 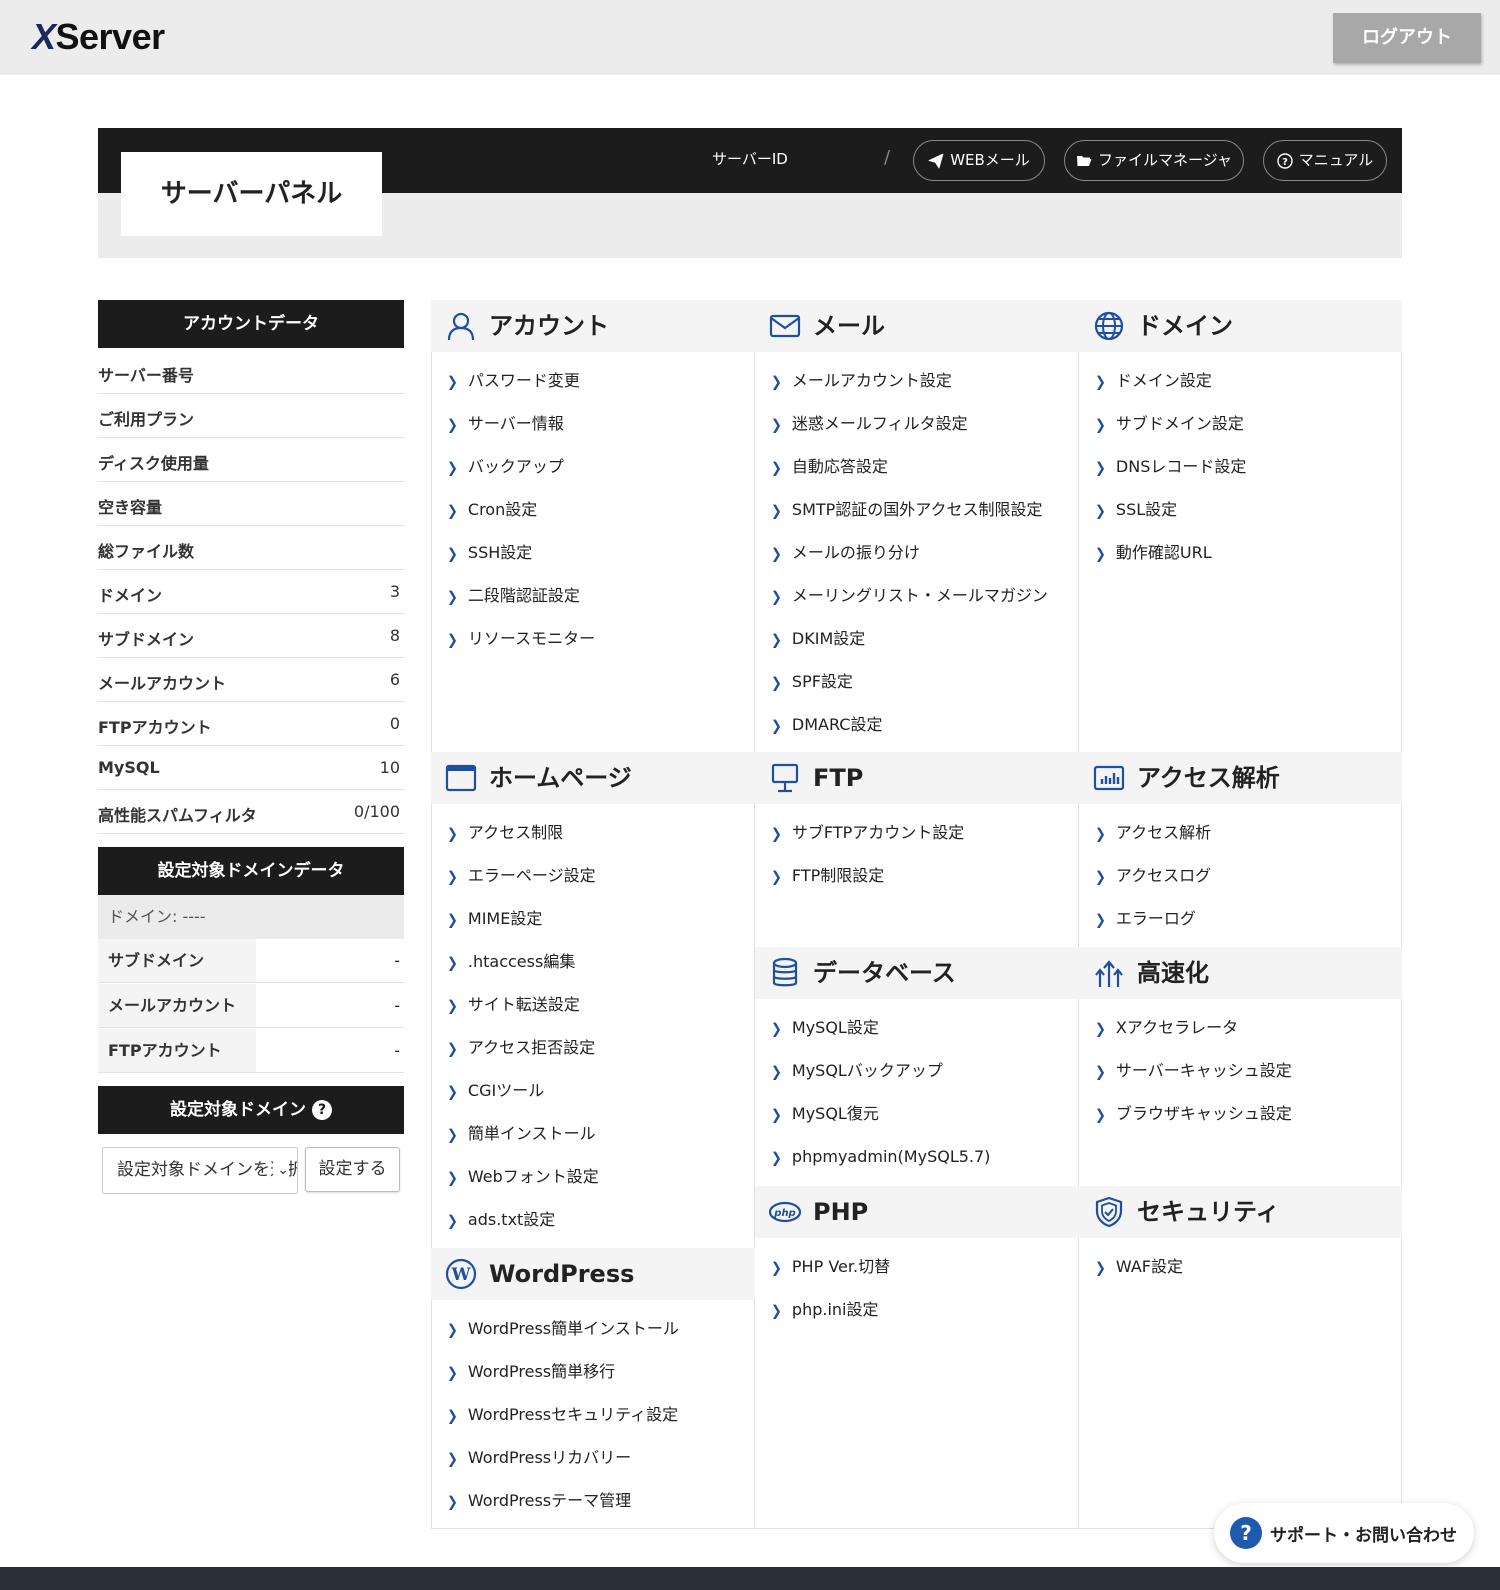 What do you see at coordinates (1166, 1029) in the screenshot?
I see `menu-item-speed: ❯ Xアクセラレータ` at bounding box center [1166, 1029].